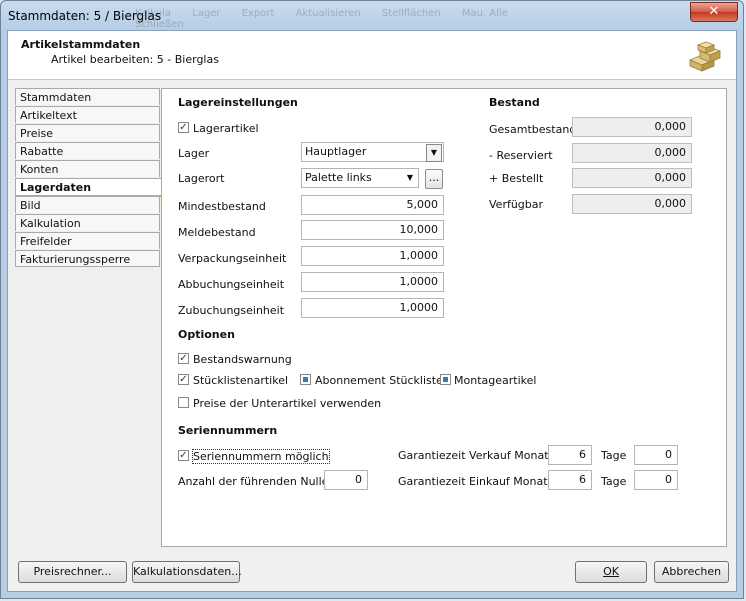  Describe the element at coordinates (87, 96) in the screenshot. I see `nav-item-stammdaten: Stammdaten` at that location.